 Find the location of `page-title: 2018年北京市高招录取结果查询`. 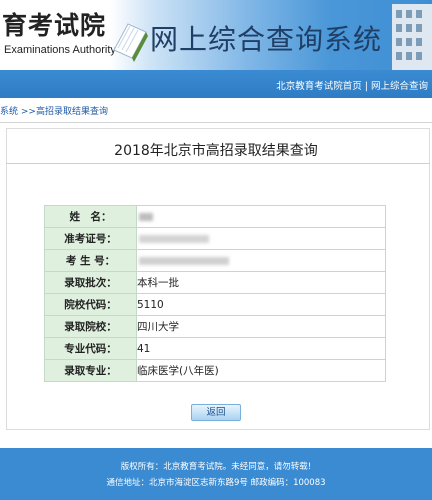

page-title: 2018年北京市高招录取结果查询 is located at coordinates (216, 151).